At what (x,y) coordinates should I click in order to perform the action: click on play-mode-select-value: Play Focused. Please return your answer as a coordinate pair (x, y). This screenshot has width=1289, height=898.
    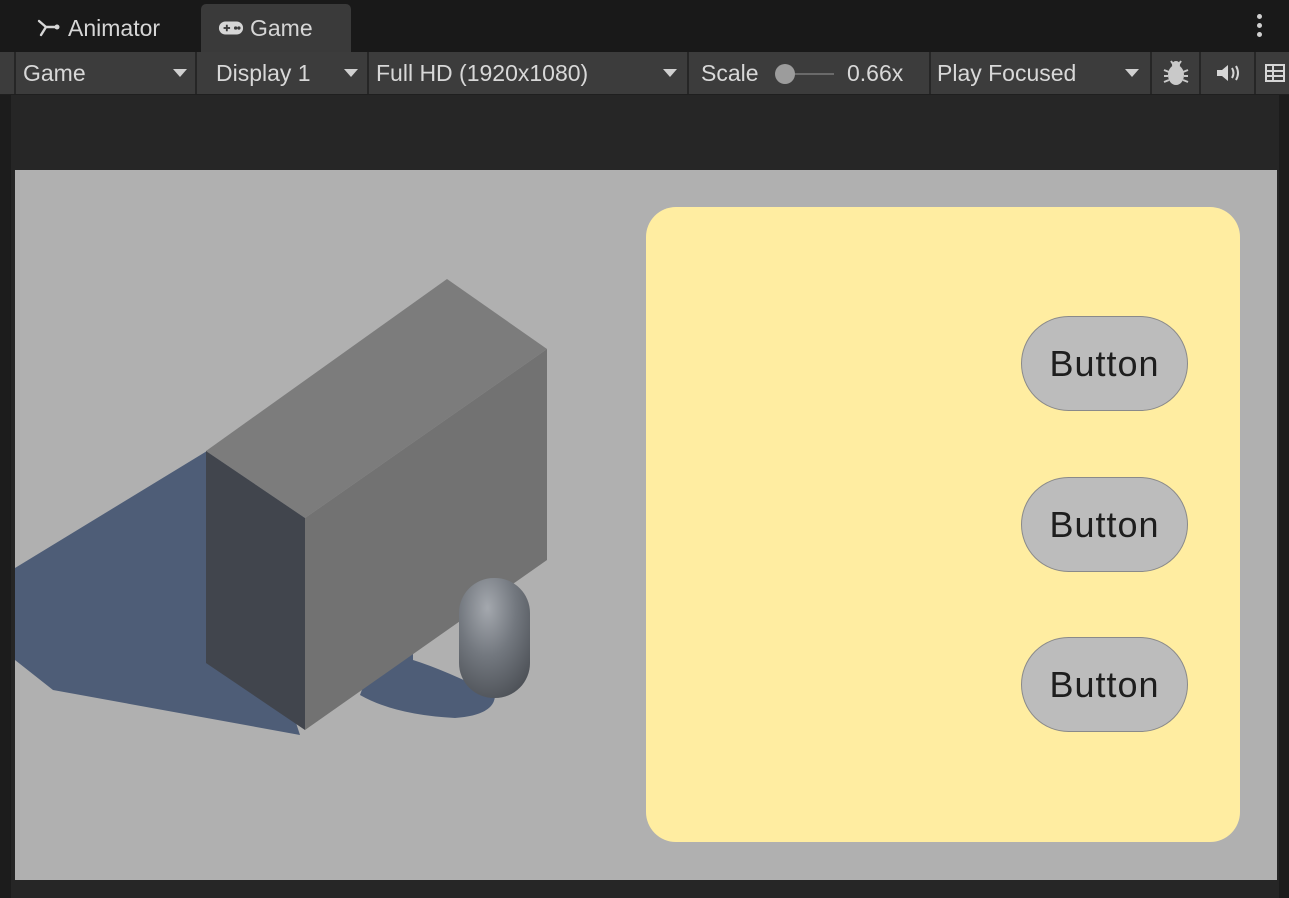
    Looking at the image, I should click on (1007, 72).